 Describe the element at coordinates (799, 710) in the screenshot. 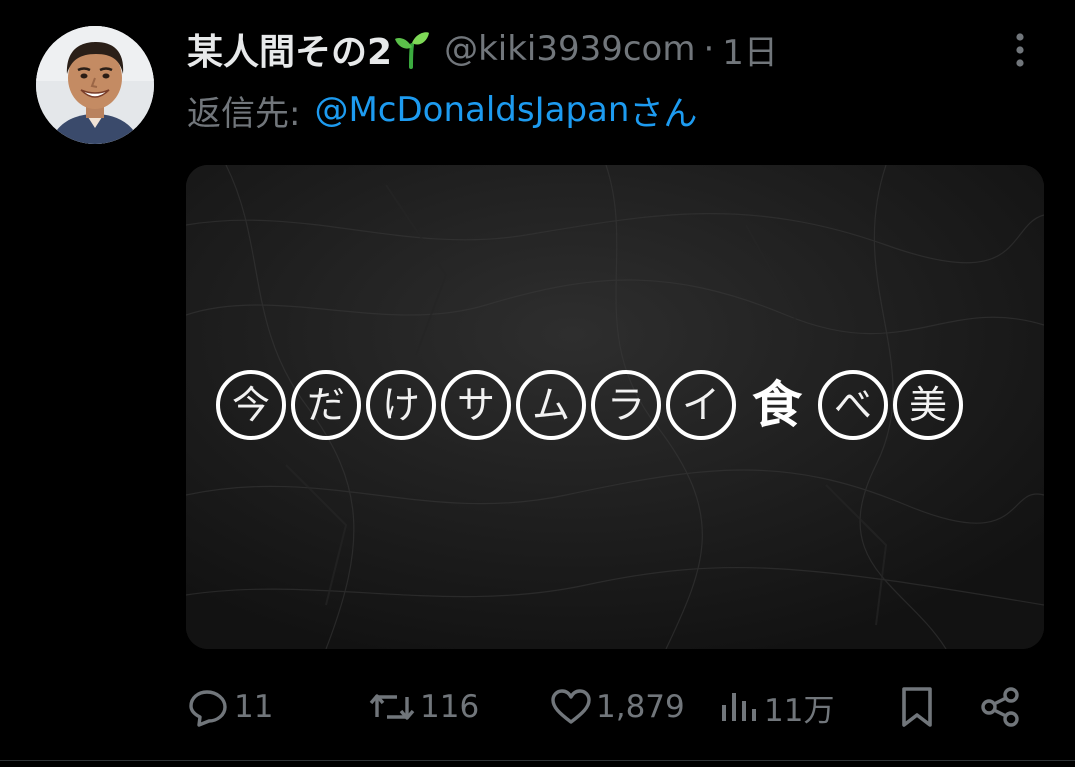

I see `view-count: 11万` at that location.